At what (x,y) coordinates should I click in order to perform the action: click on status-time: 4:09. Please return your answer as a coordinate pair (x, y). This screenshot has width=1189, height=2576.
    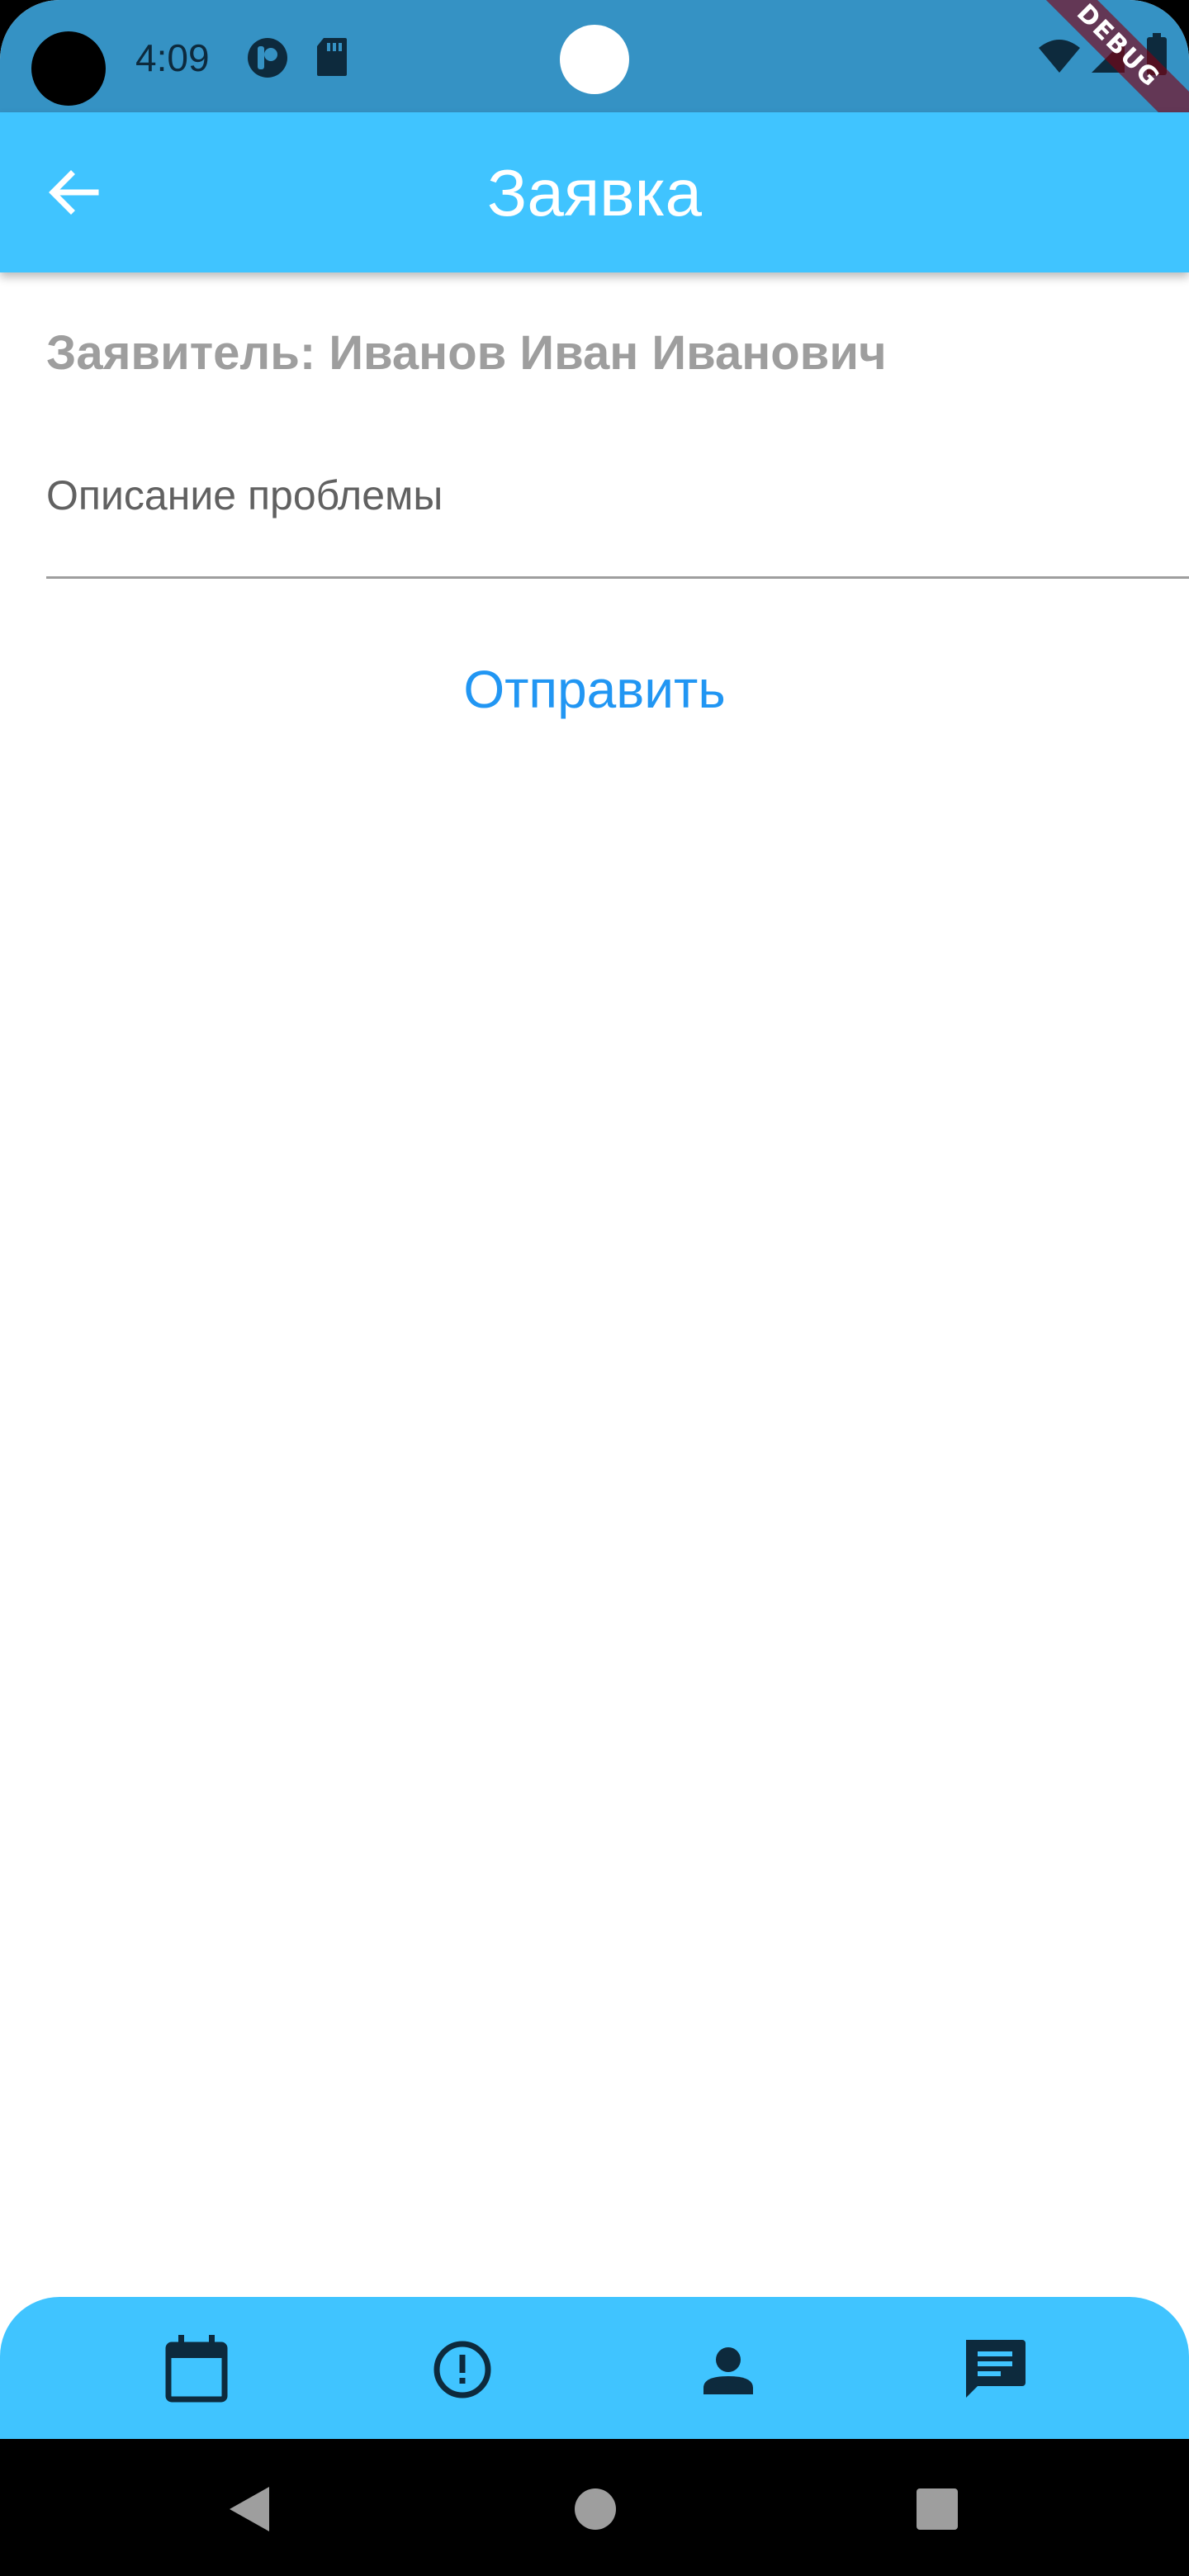
    Looking at the image, I should click on (172, 57).